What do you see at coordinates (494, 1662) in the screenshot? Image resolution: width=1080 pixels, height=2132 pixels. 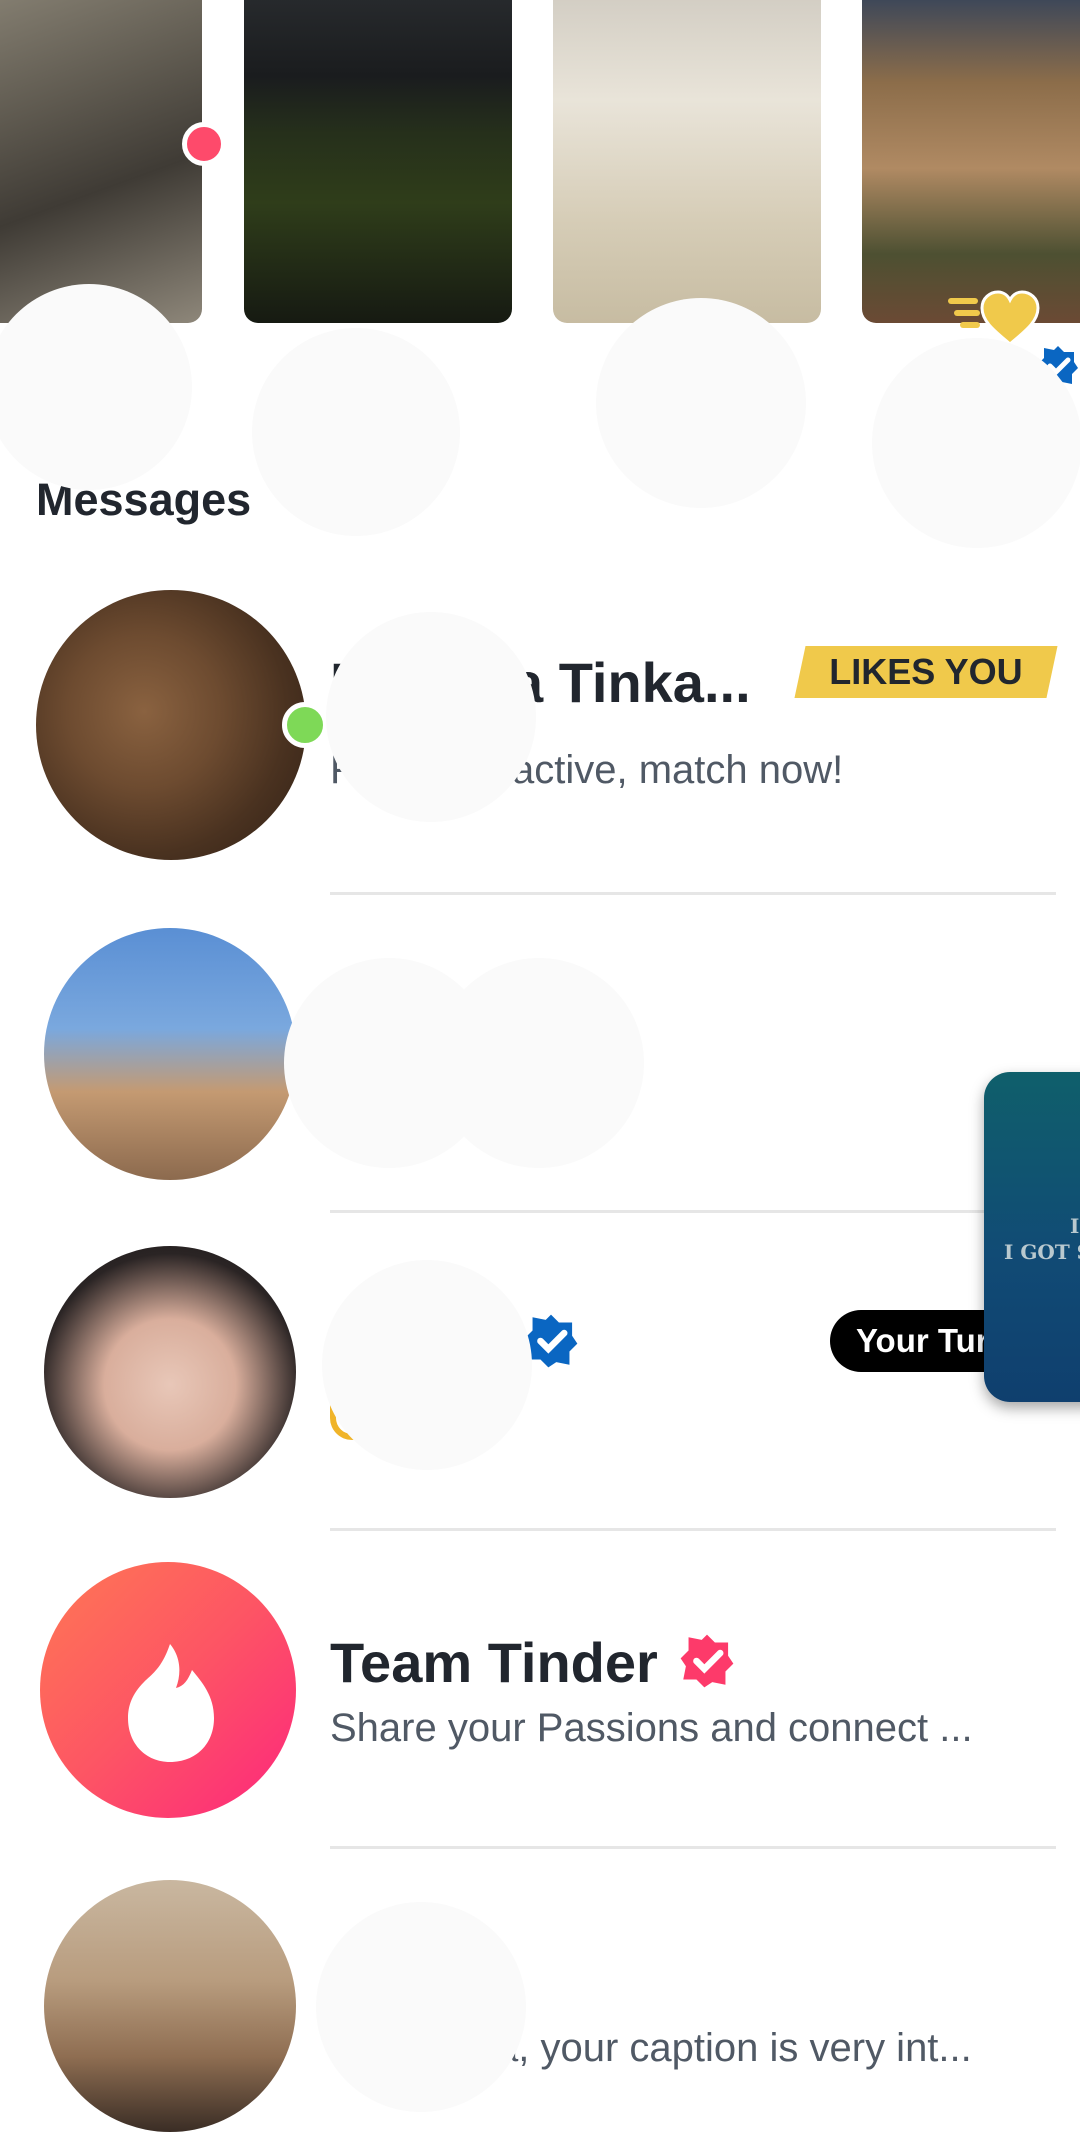 I see `conversation-name-4: Team Tinder` at bounding box center [494, 1662].